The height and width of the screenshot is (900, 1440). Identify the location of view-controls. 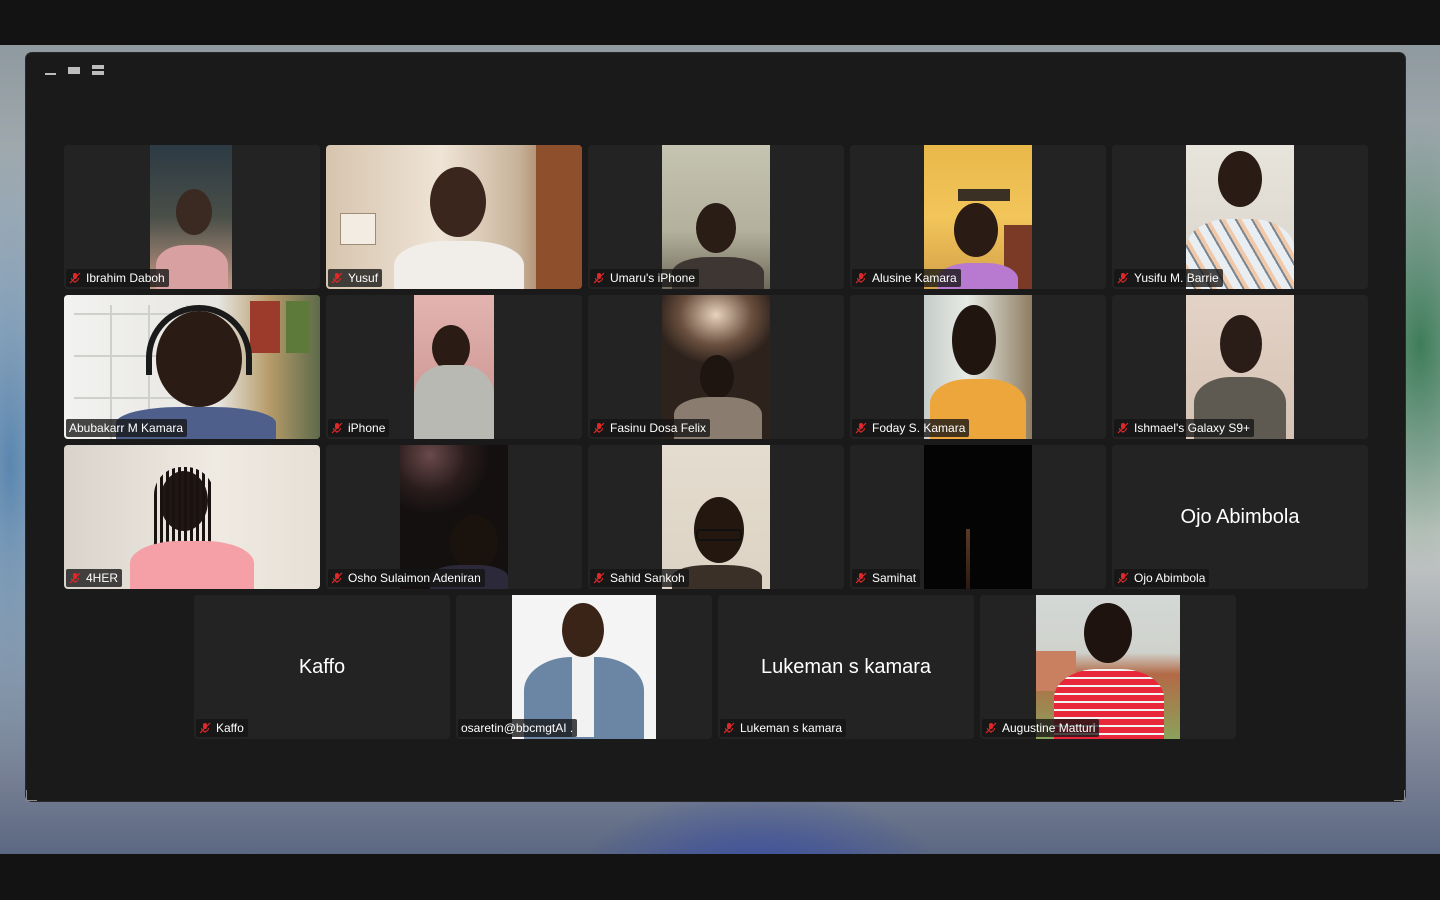
(85, 70).